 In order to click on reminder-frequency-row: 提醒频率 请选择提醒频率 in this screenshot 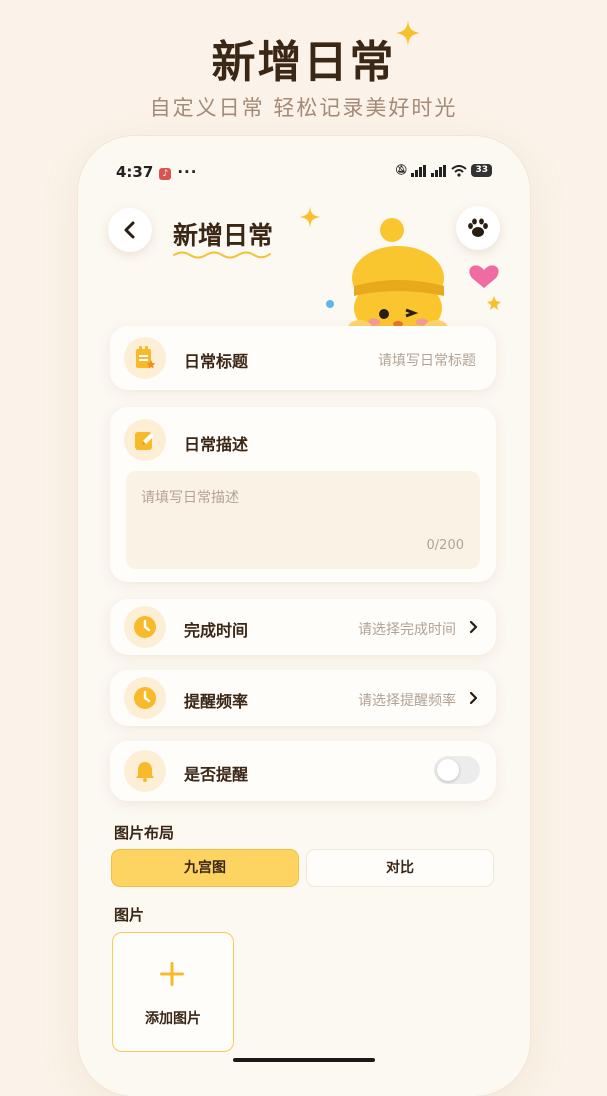, I will do `click(303, 698)`.